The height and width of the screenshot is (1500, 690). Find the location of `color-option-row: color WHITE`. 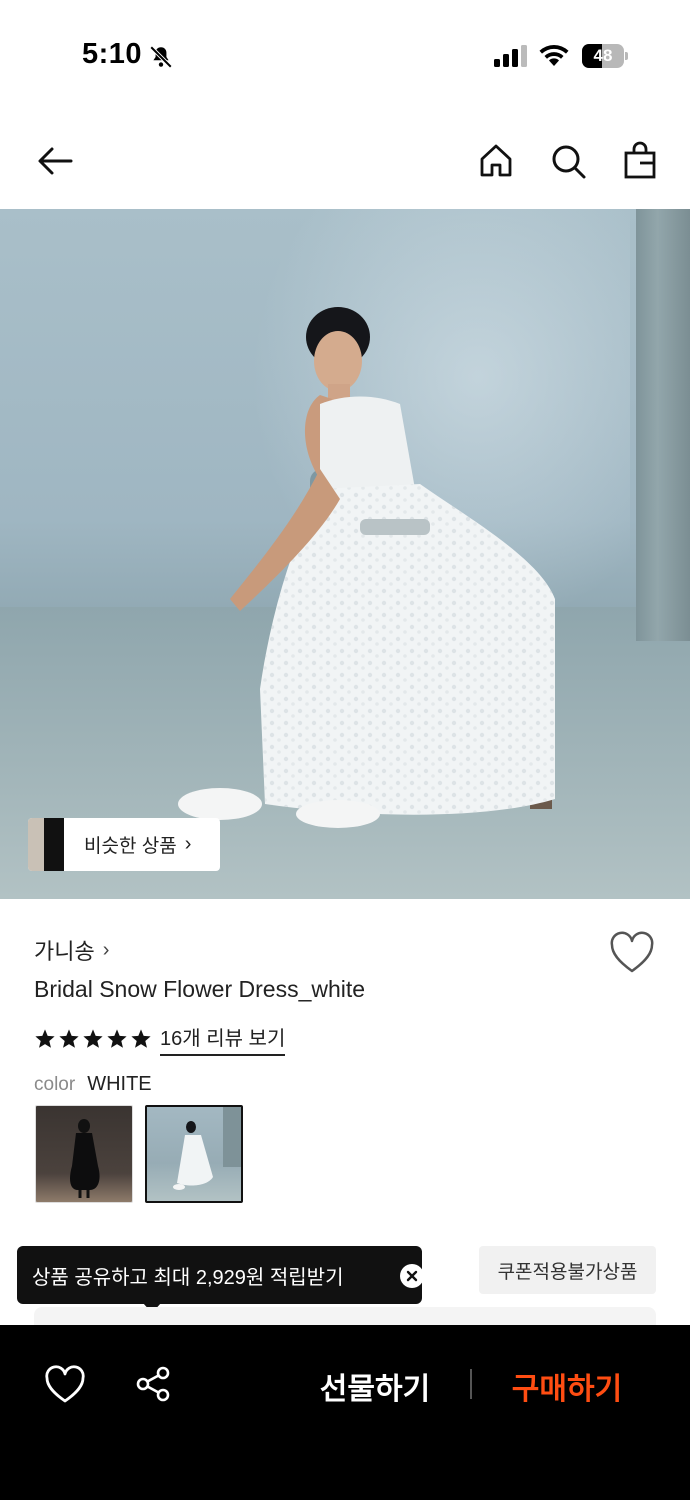

color-option-row: color WHITE is located at coordinates (93, 1084).